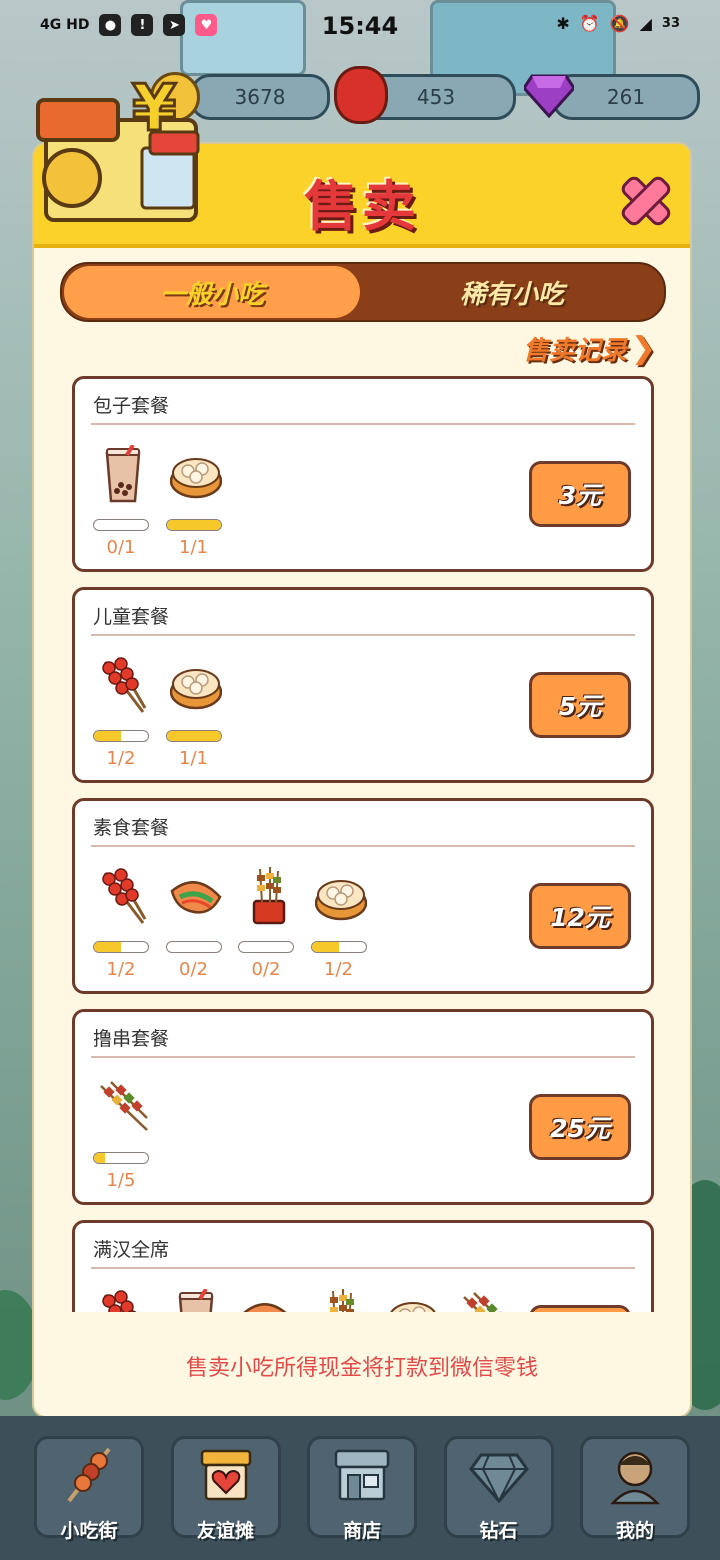 The height and width of the screenshot is (1560, 720). I want to click on nav-label: 钻石, so click(498, 1531).